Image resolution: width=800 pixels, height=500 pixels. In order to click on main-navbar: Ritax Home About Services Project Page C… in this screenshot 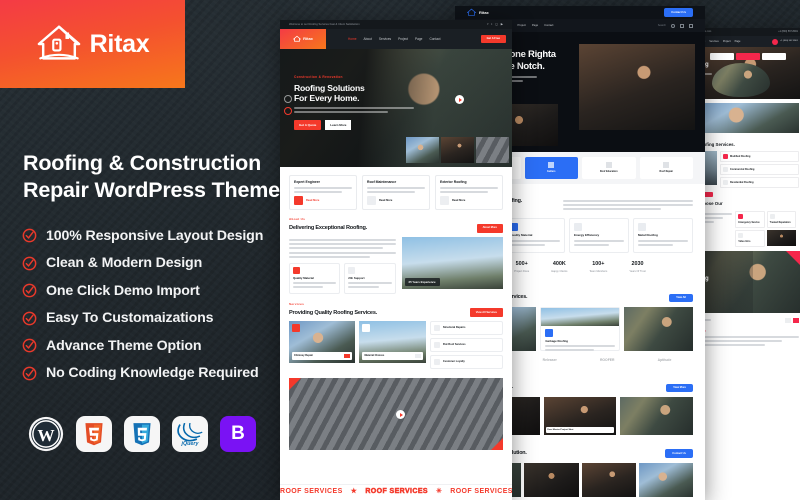, I will do `click(396, 39)`.